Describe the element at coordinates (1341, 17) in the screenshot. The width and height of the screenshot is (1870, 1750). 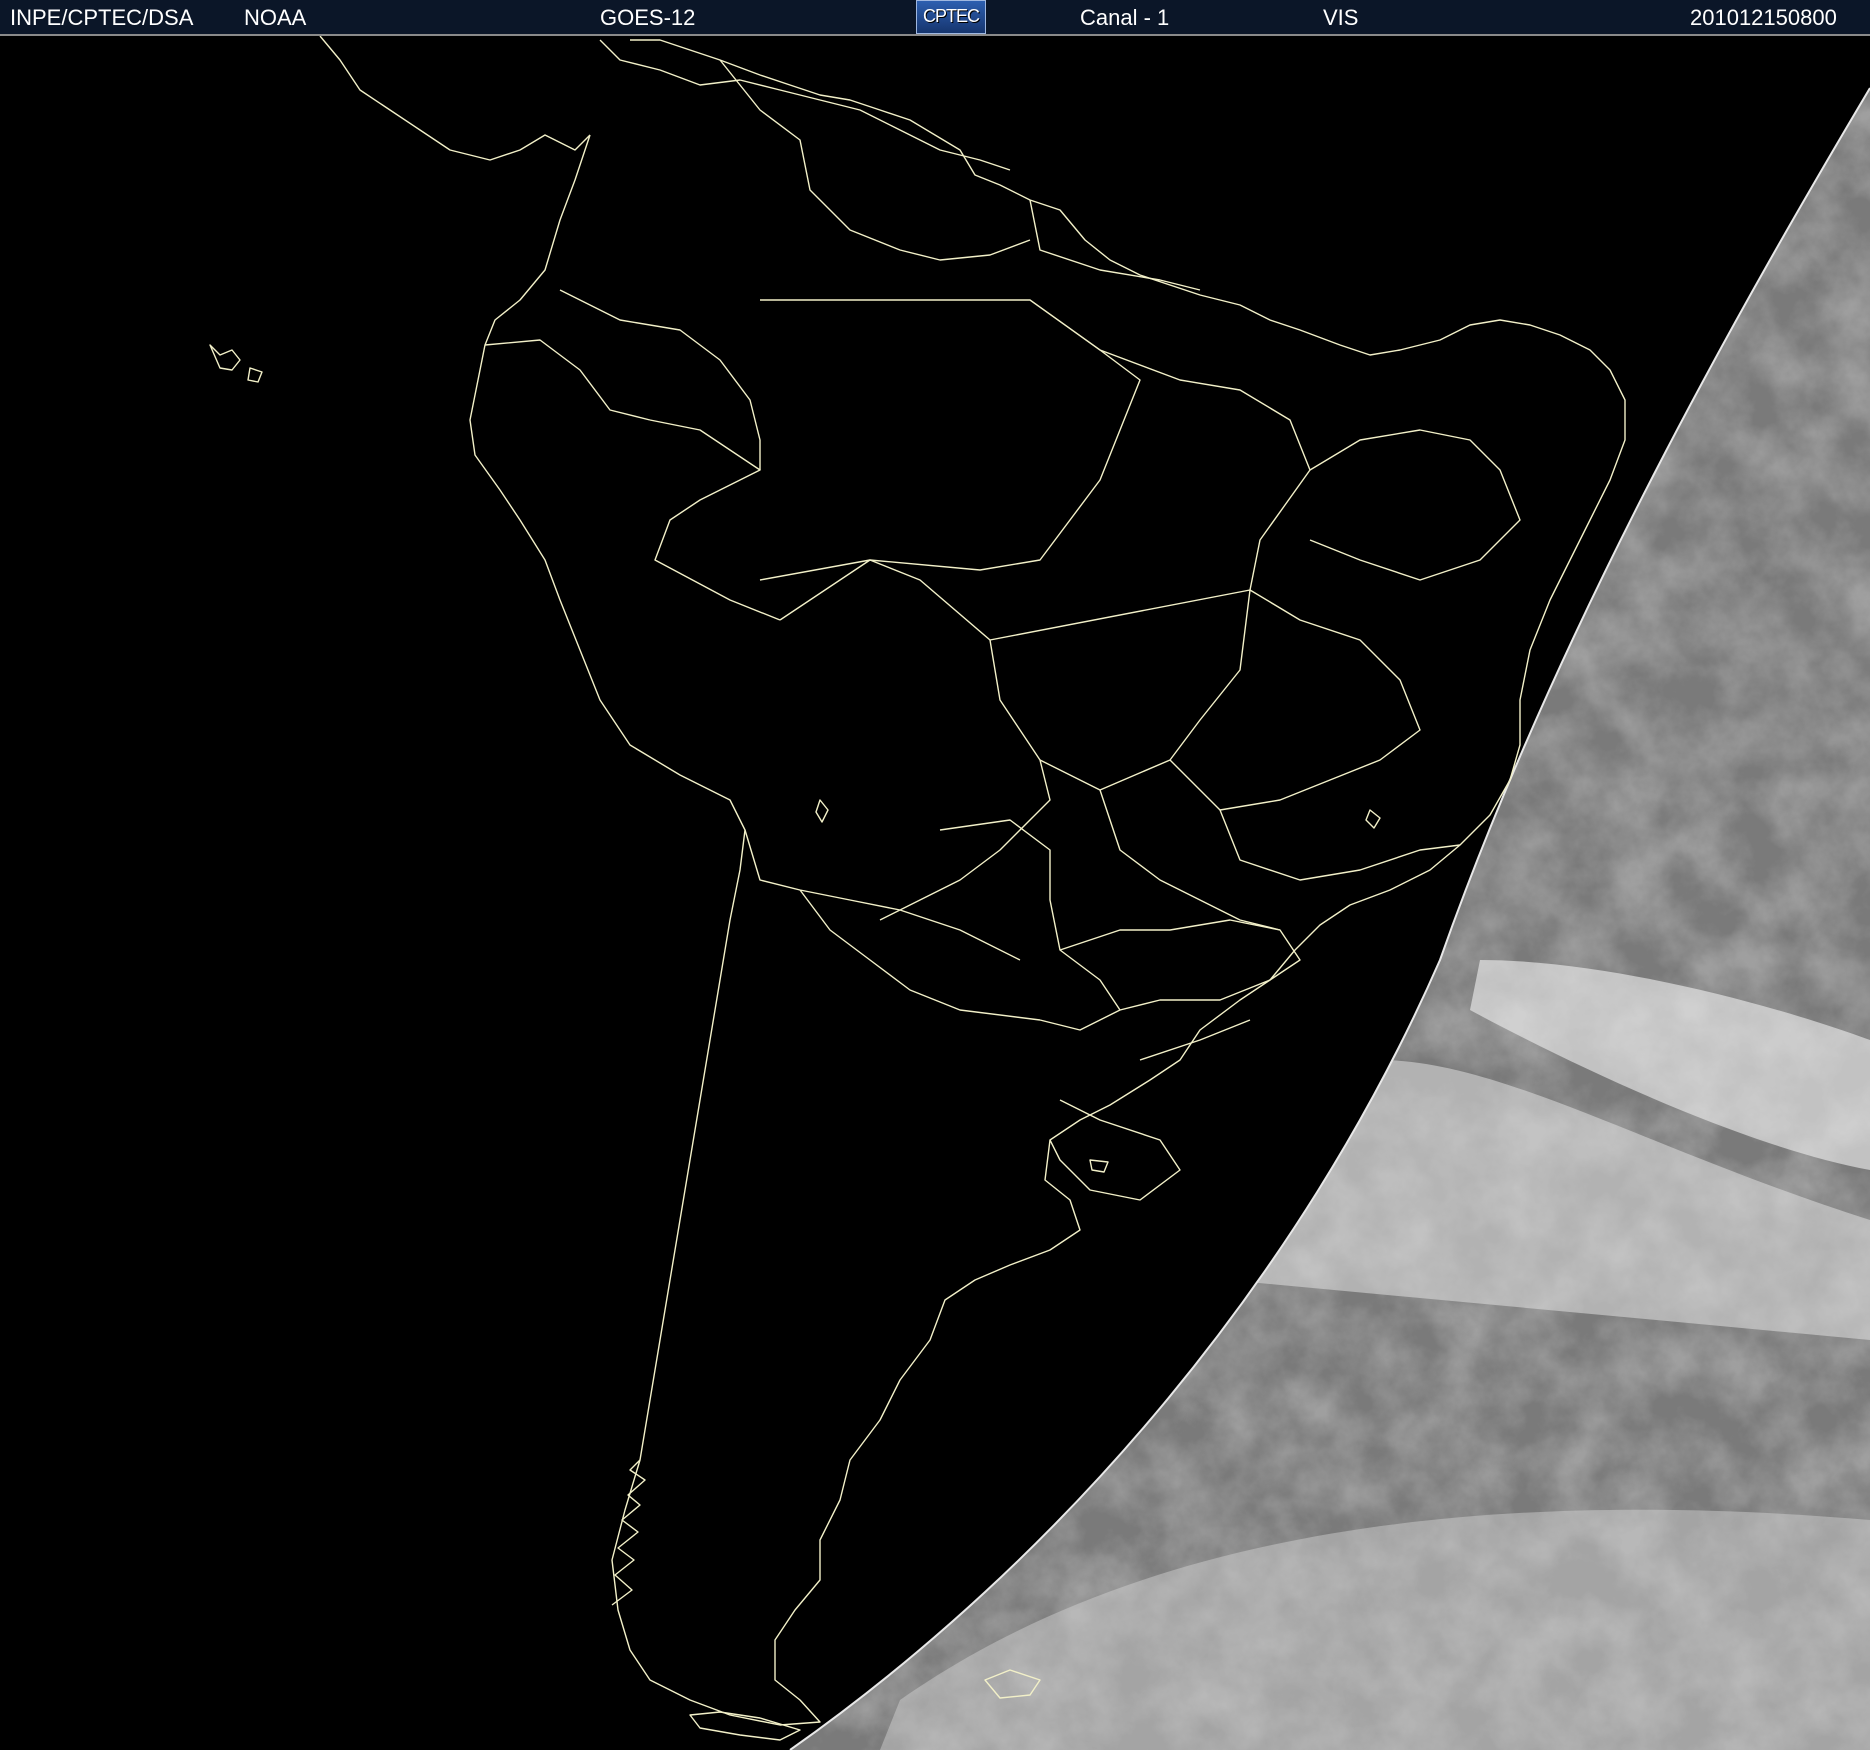
I see `band-label: VIS` at that location.